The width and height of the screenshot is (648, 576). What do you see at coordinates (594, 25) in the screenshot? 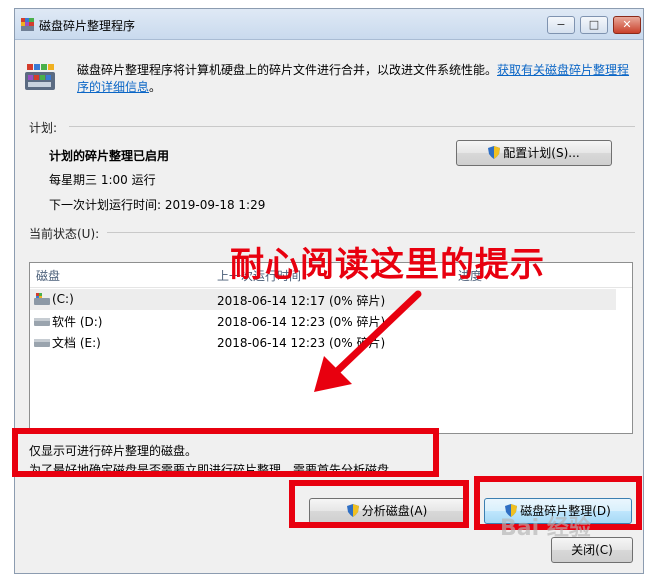
I see `maximize-button: □` at bounding box center [594, 25].